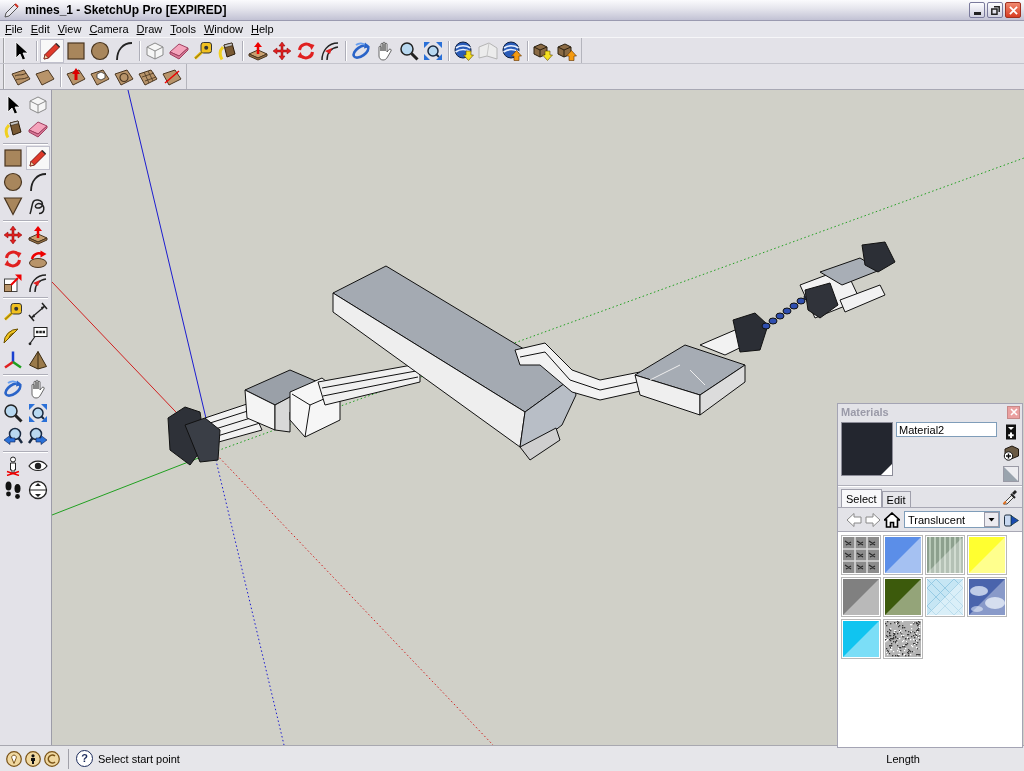 Image resolution: width=1024 pixels, height=771 pixels. I want to click on close-button, so click(1013, 10).